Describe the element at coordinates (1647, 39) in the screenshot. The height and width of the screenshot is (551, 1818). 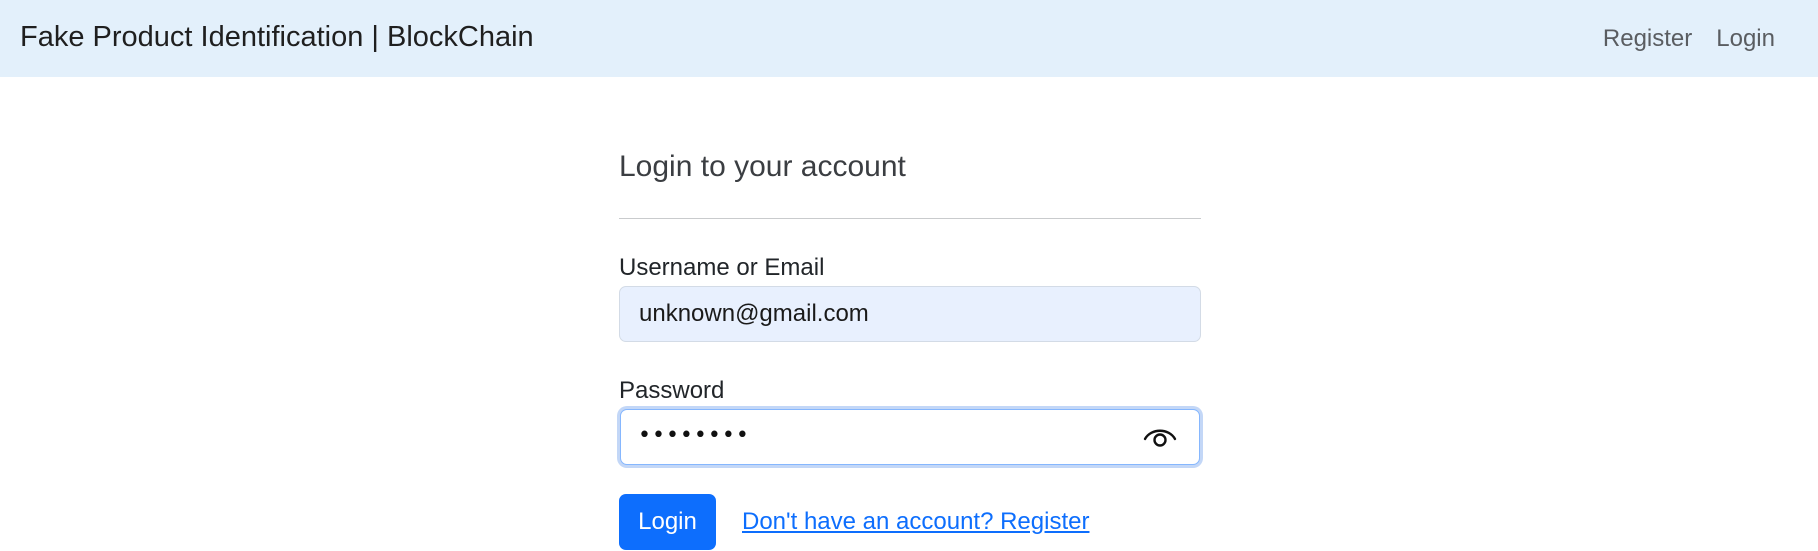
I see `nav-link-register: Register` at that location.